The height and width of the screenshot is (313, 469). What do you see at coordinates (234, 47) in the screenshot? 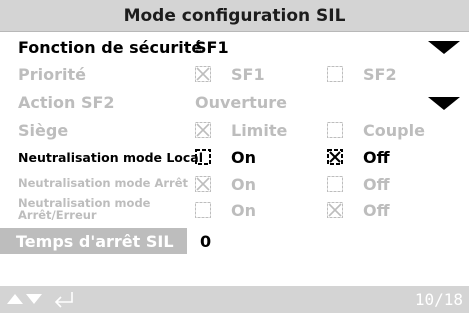
I see `row-fonction-securite: Fonction de sécurité SF1` at bounding box center [234, 47].